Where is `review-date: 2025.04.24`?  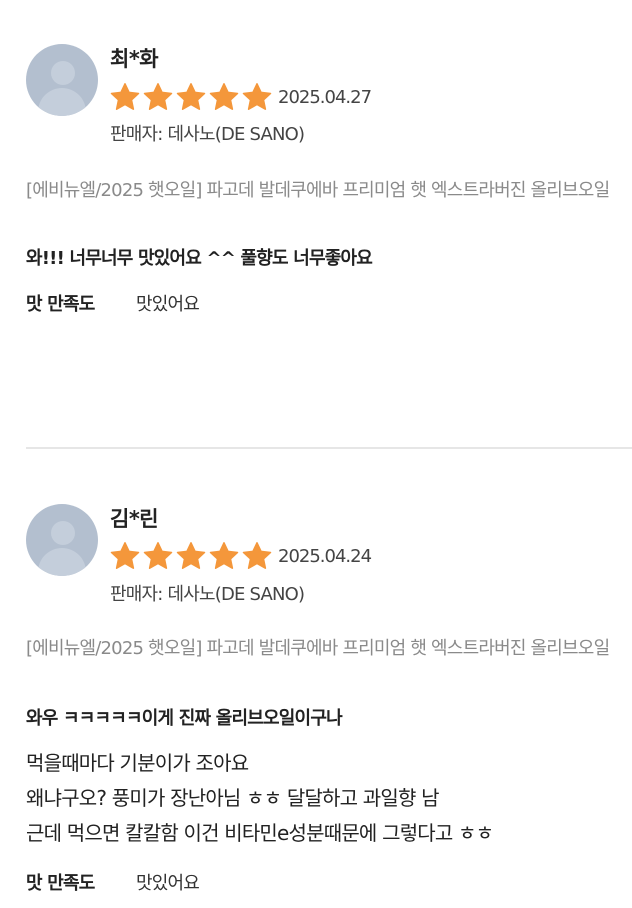 review-date: 2025.04.24 is located at coordinates (325, 556).